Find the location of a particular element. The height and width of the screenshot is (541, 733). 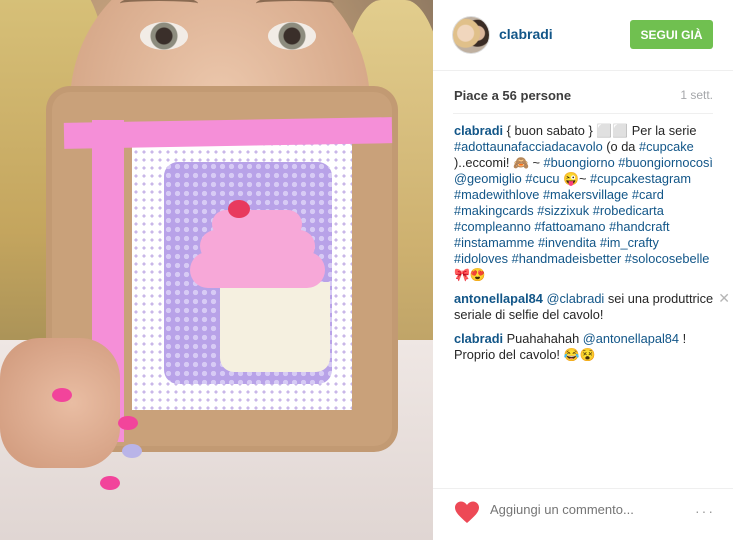

comment-link: #robedicarta is located at coordinates (628, 210).